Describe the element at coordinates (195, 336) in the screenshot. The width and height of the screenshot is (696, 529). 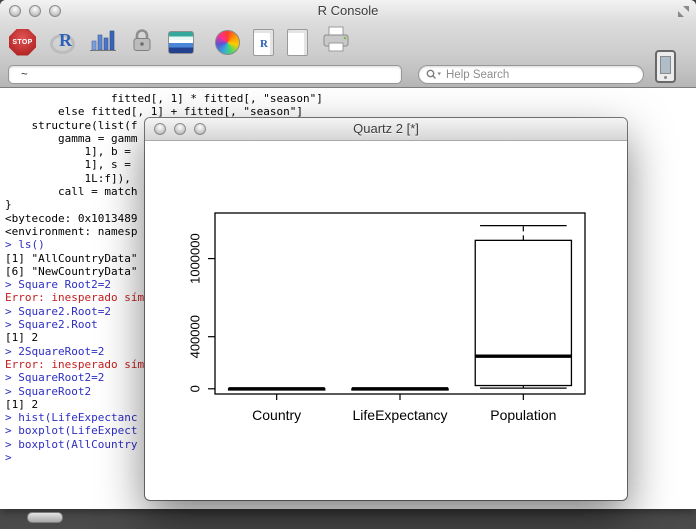
I see `svg-text: 400000` at that location.